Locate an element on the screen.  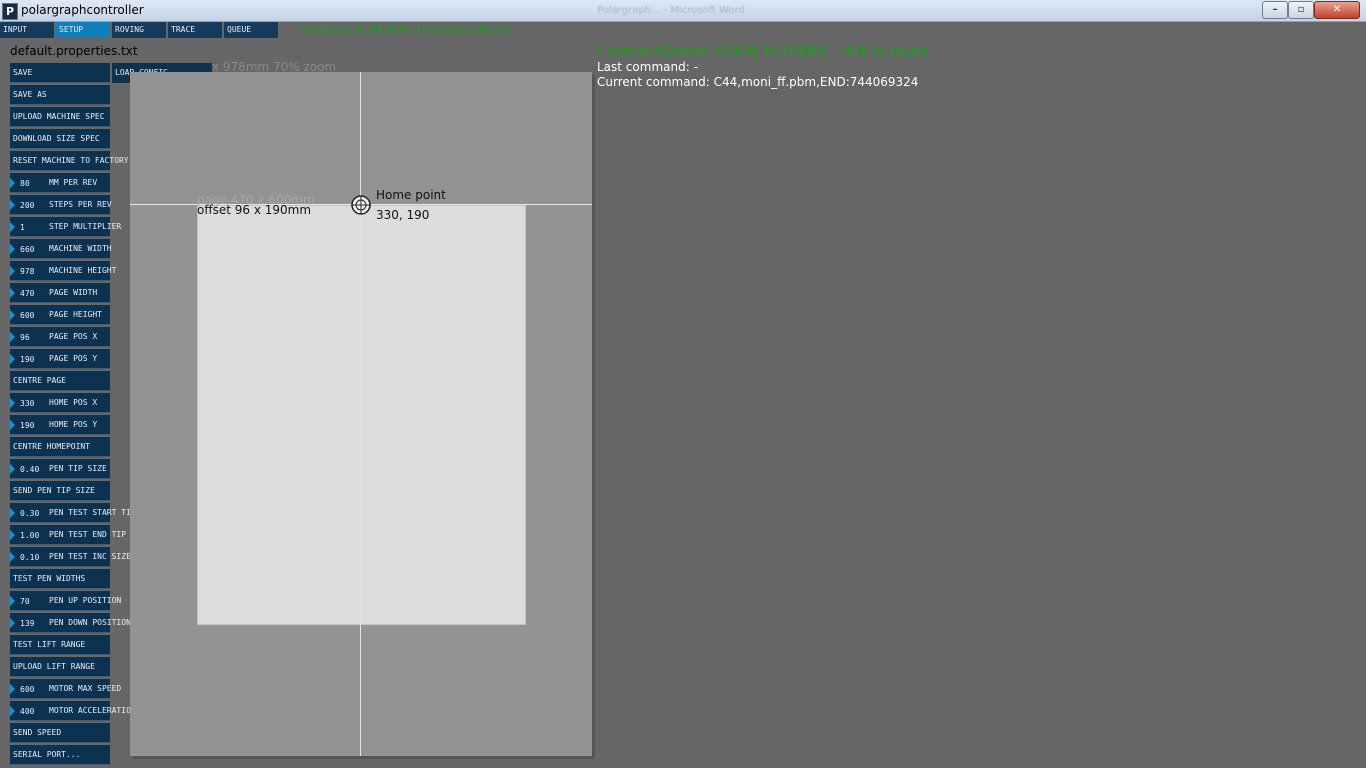
numberbox-value: 330 is located at coordinates (27, 403).